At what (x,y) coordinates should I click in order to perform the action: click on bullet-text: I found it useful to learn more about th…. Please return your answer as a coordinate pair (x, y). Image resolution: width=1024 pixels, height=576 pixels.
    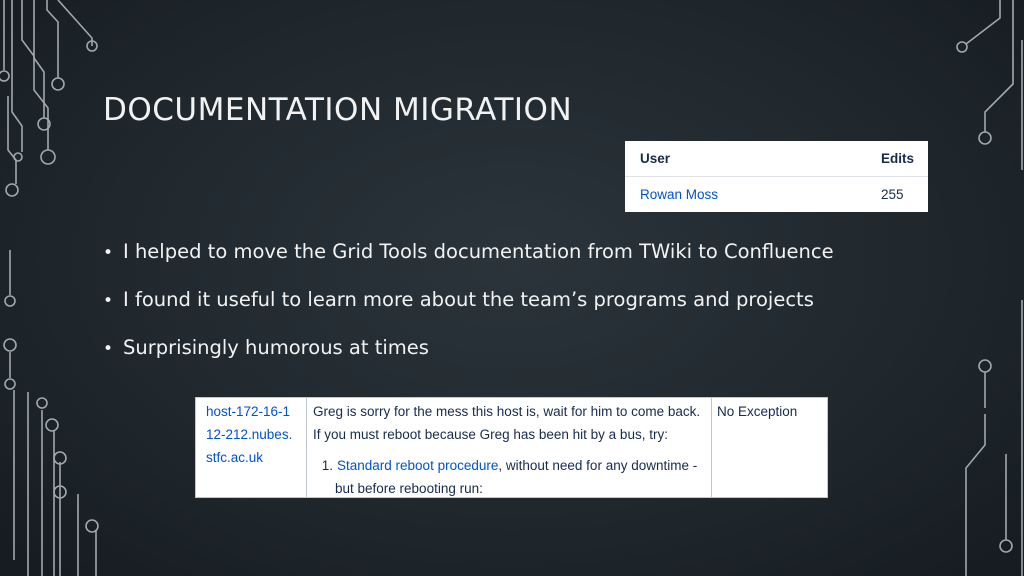
    Looking at the image, I should click on (468, 299).